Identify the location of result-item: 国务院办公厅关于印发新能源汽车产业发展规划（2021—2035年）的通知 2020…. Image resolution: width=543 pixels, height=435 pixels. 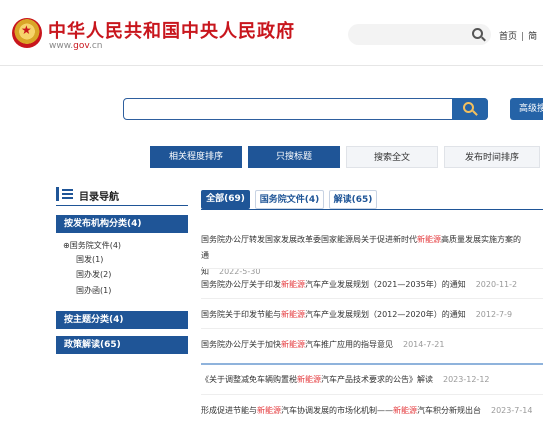
(361, 285).